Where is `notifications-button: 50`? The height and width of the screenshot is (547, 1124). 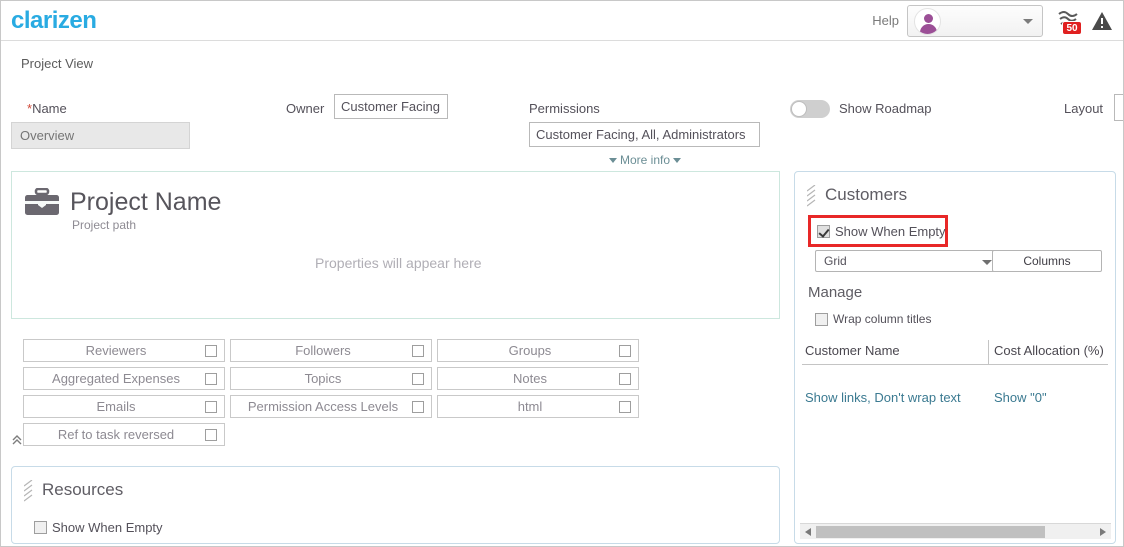
notifications-button: 50 is located at coordinates (1068, 21).